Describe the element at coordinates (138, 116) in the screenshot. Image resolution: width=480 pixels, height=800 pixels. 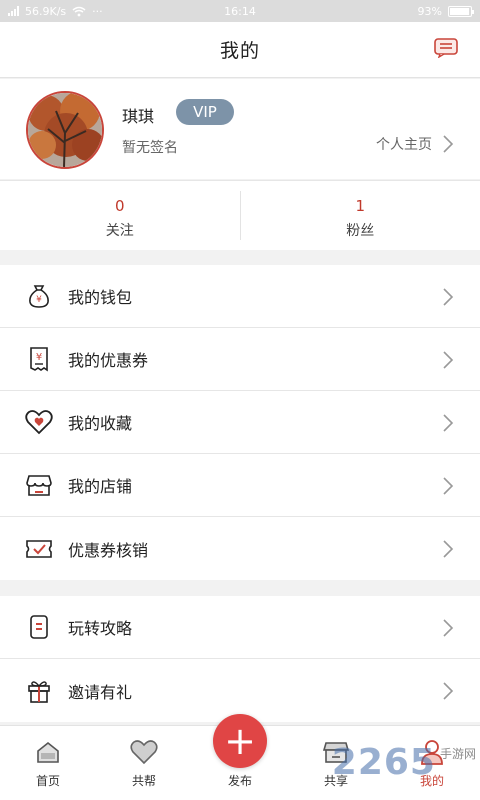
I see `username: 琪琪` at that location.